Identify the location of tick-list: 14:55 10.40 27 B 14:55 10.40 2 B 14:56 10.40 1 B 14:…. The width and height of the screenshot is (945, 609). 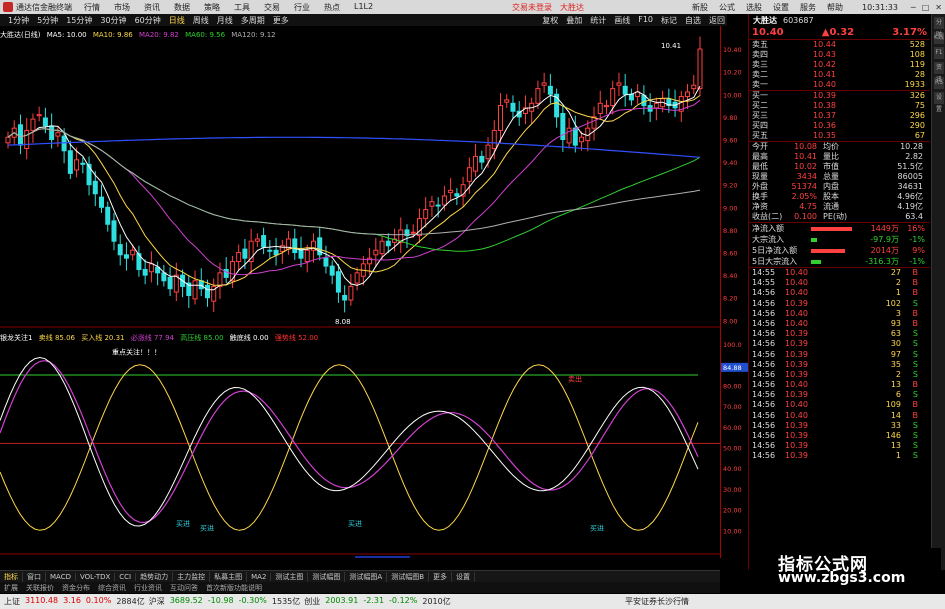
(839, 365).